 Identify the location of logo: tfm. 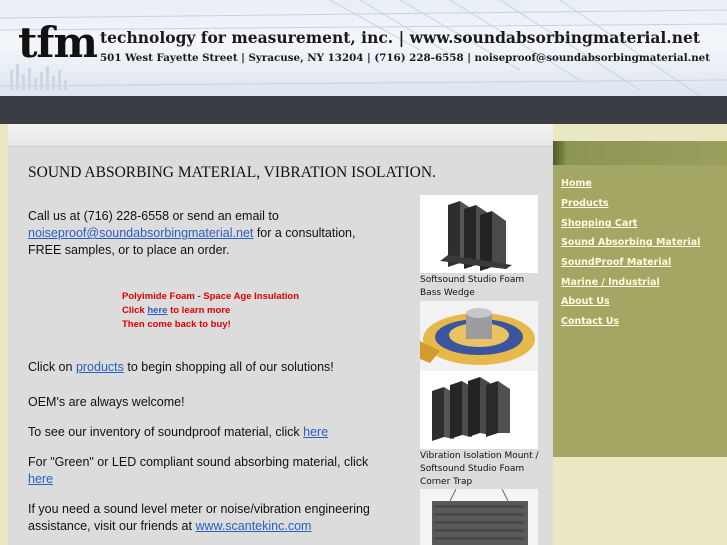
(58, 43).